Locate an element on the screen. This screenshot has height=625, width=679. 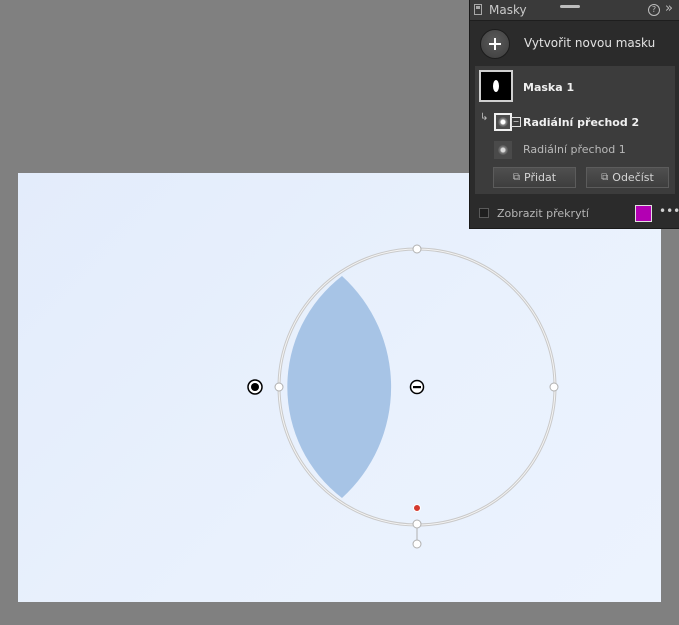
subtract-mode-icon: − is located at coordinates (516, 122).